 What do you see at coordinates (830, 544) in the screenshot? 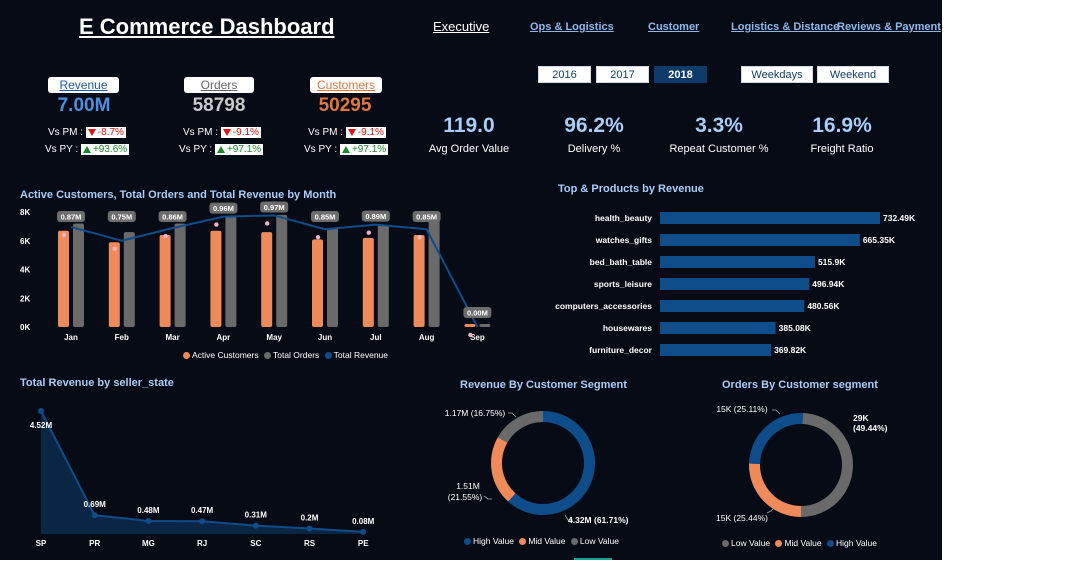
I see `high-value-legend-dot` at bounding box center [830, 544].